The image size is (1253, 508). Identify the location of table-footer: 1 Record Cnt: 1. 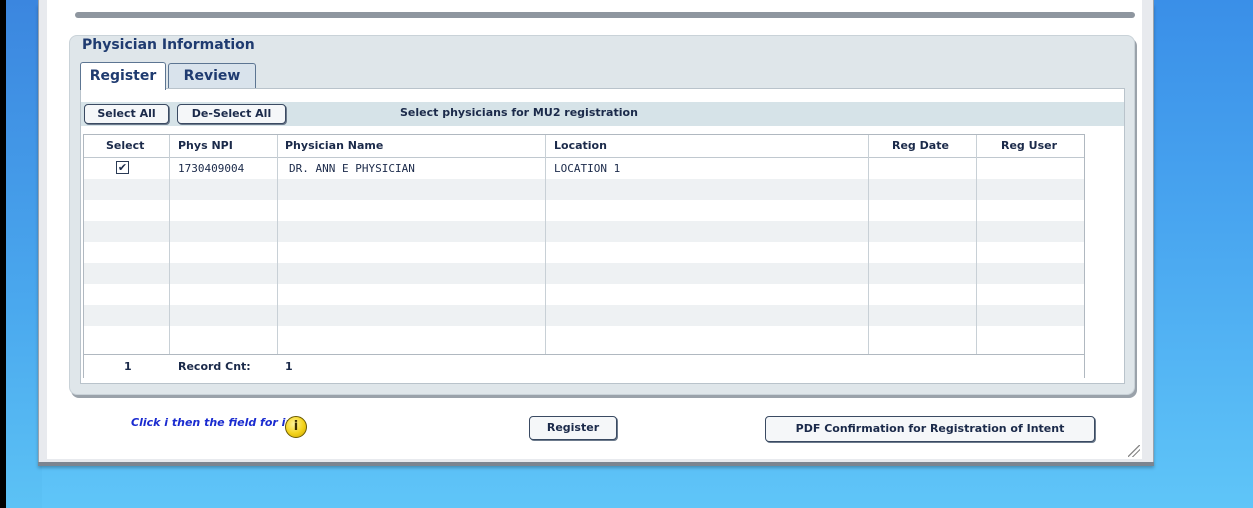
(584, 366).